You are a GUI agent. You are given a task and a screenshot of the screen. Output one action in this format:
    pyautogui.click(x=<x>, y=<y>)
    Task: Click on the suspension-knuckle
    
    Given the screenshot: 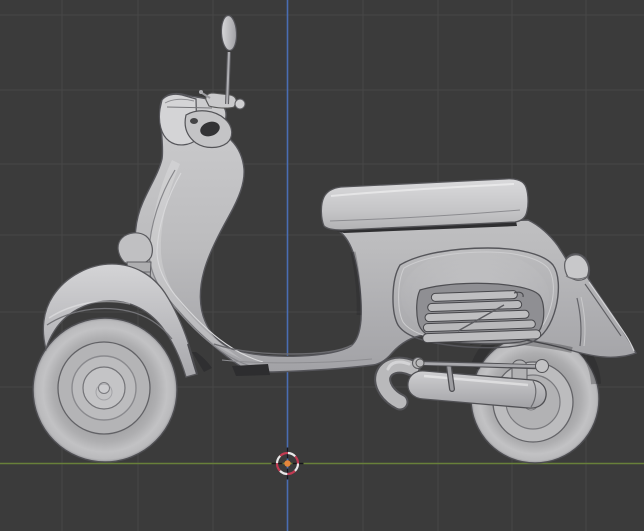 What is the action you would take?
    pyautogui.click(x=135, y=249)
    